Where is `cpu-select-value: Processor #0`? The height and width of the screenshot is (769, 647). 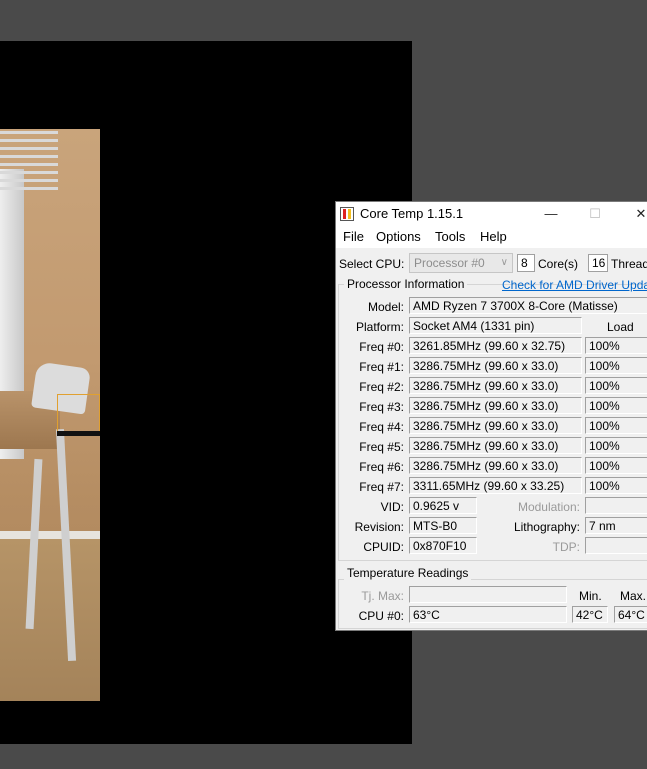 cpu-select-value: Processor #0 is located at coordinates (449, 263).